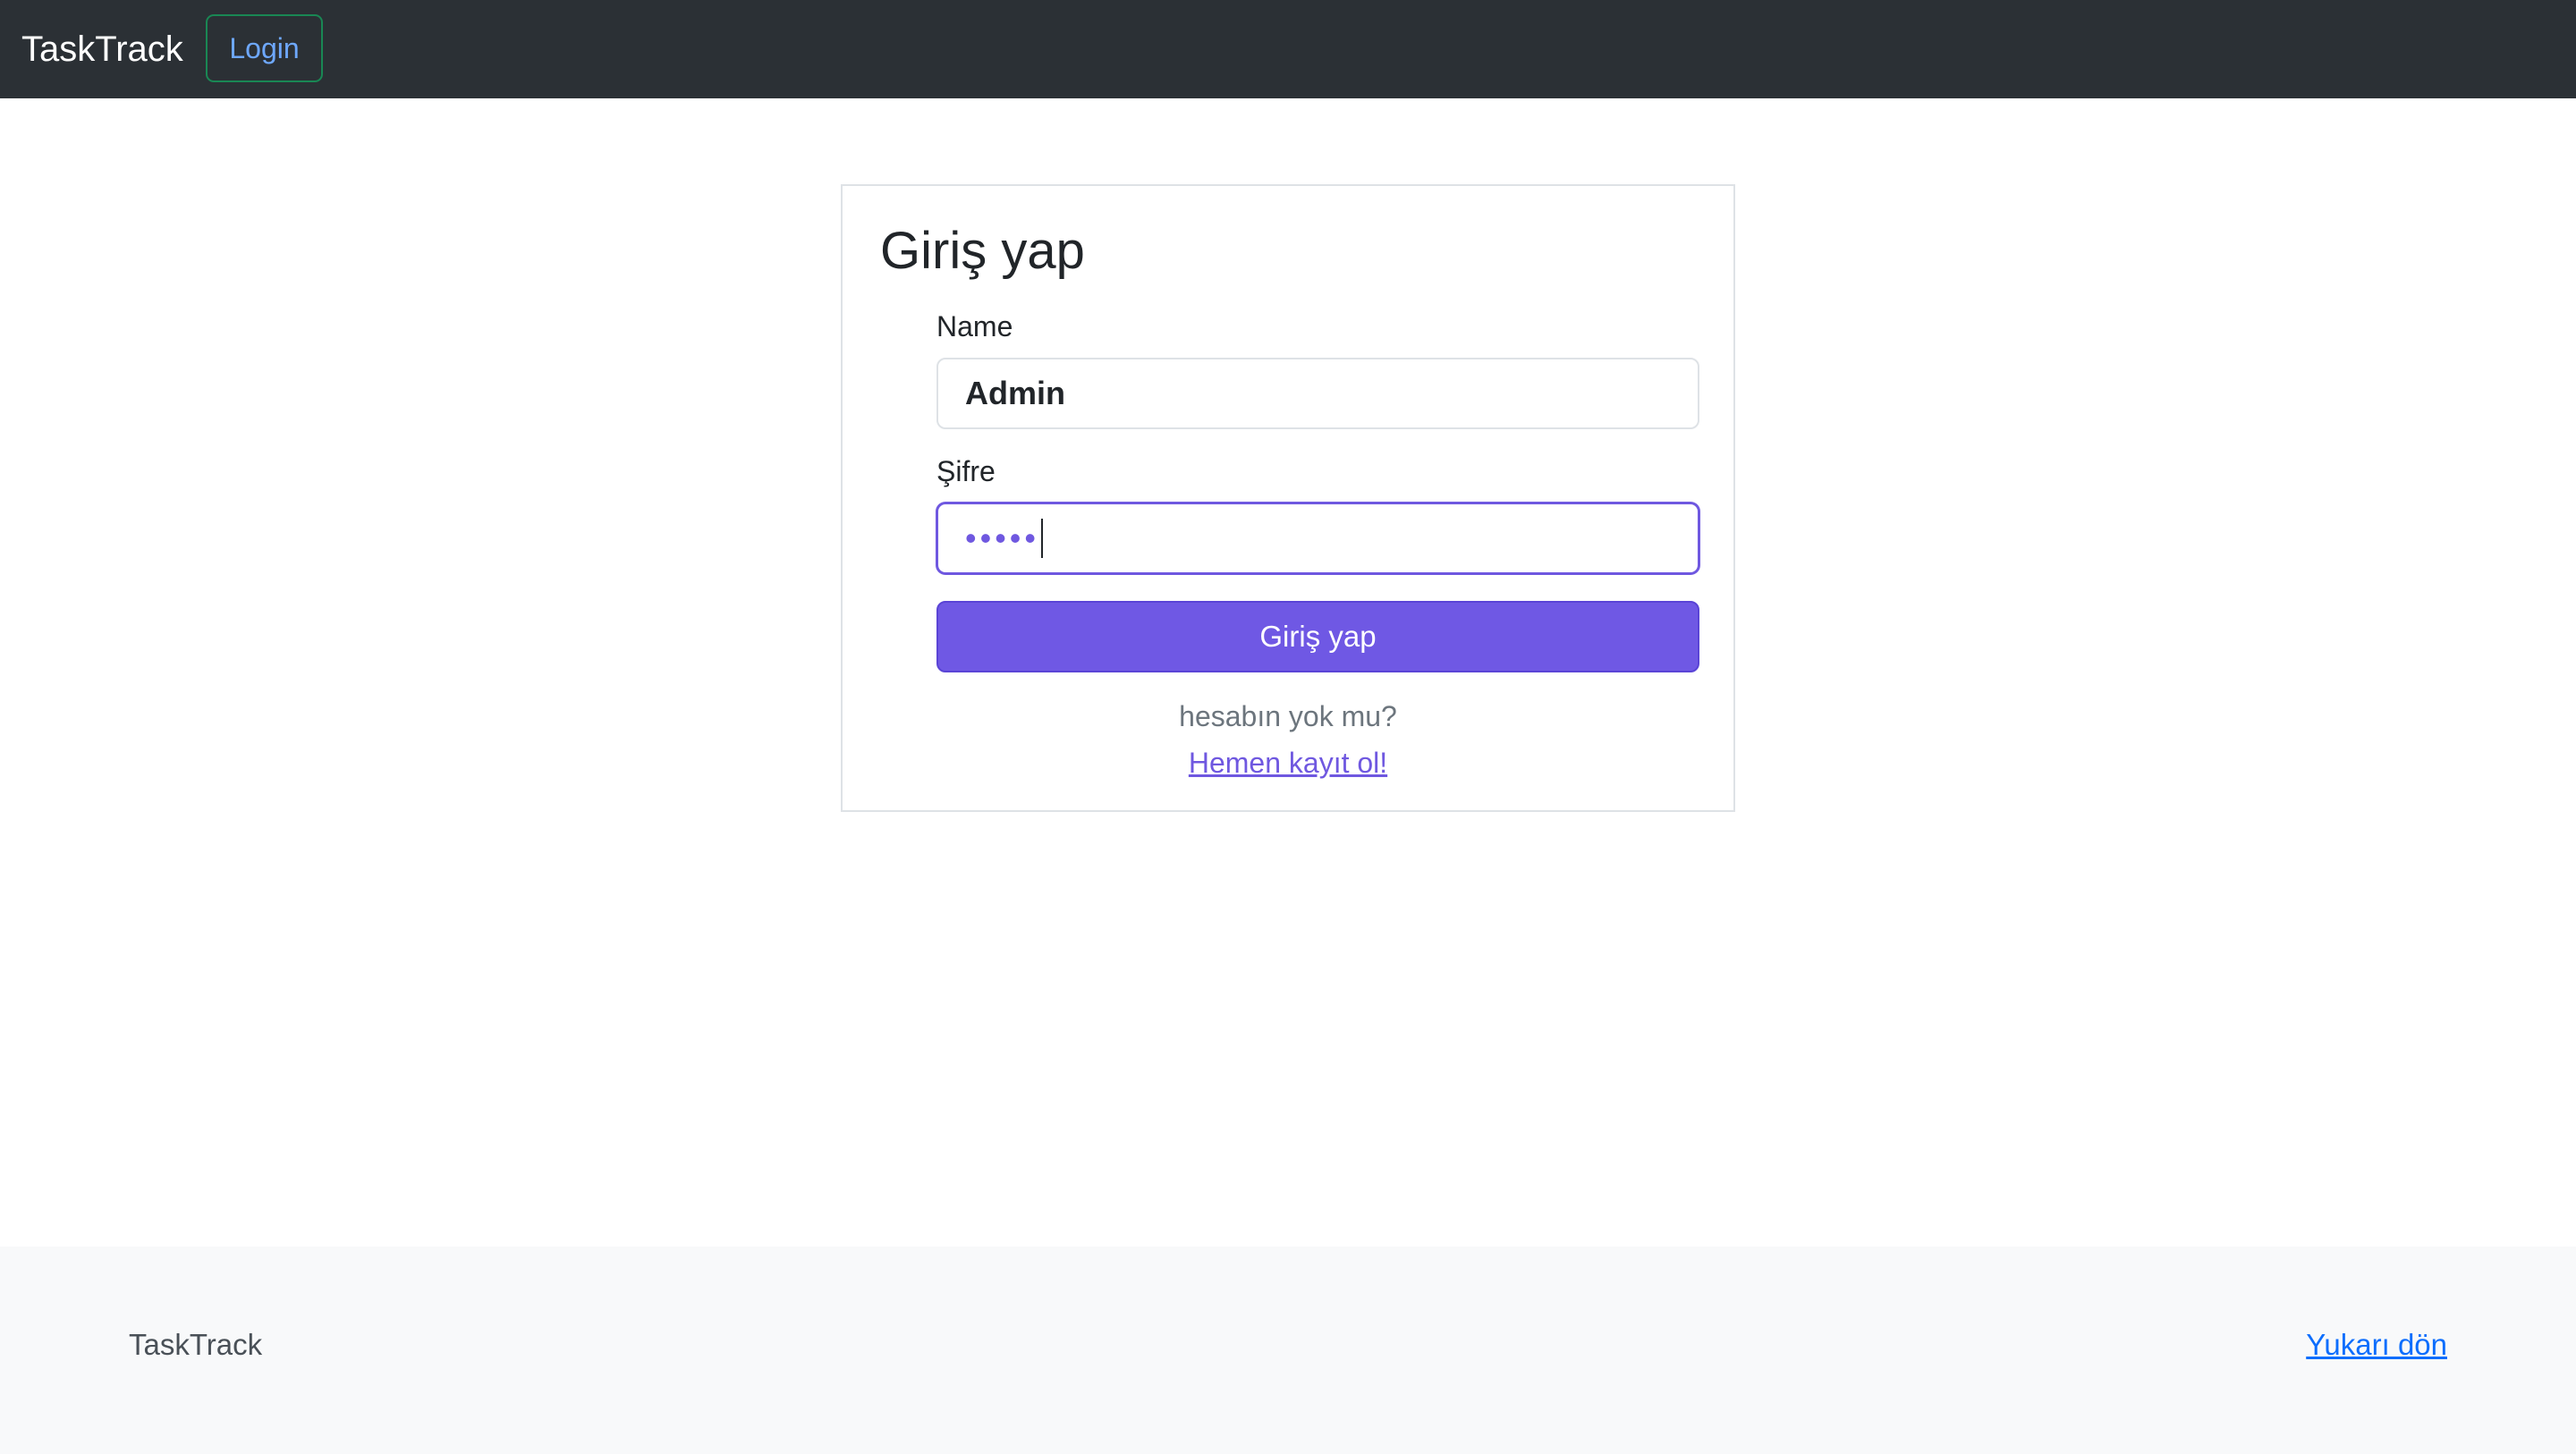 The height and width of the screenshot is (1454, 2576). What do you see at coordinates (1288, 1350) in the screenshot?
I see `page-footer: TaskTrack Yukarı dön` at bounding box center [1288, 1350].